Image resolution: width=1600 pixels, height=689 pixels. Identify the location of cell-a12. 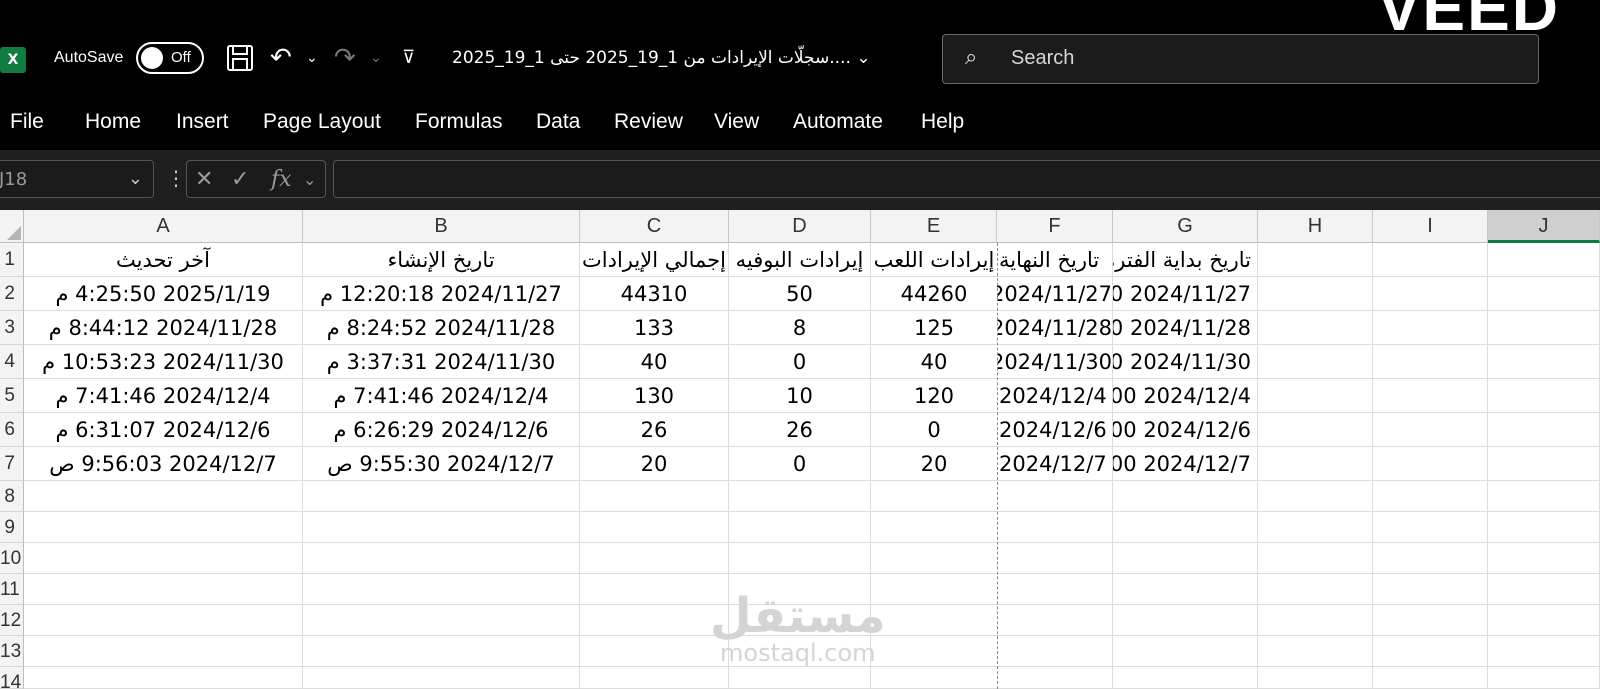
(163, 620).